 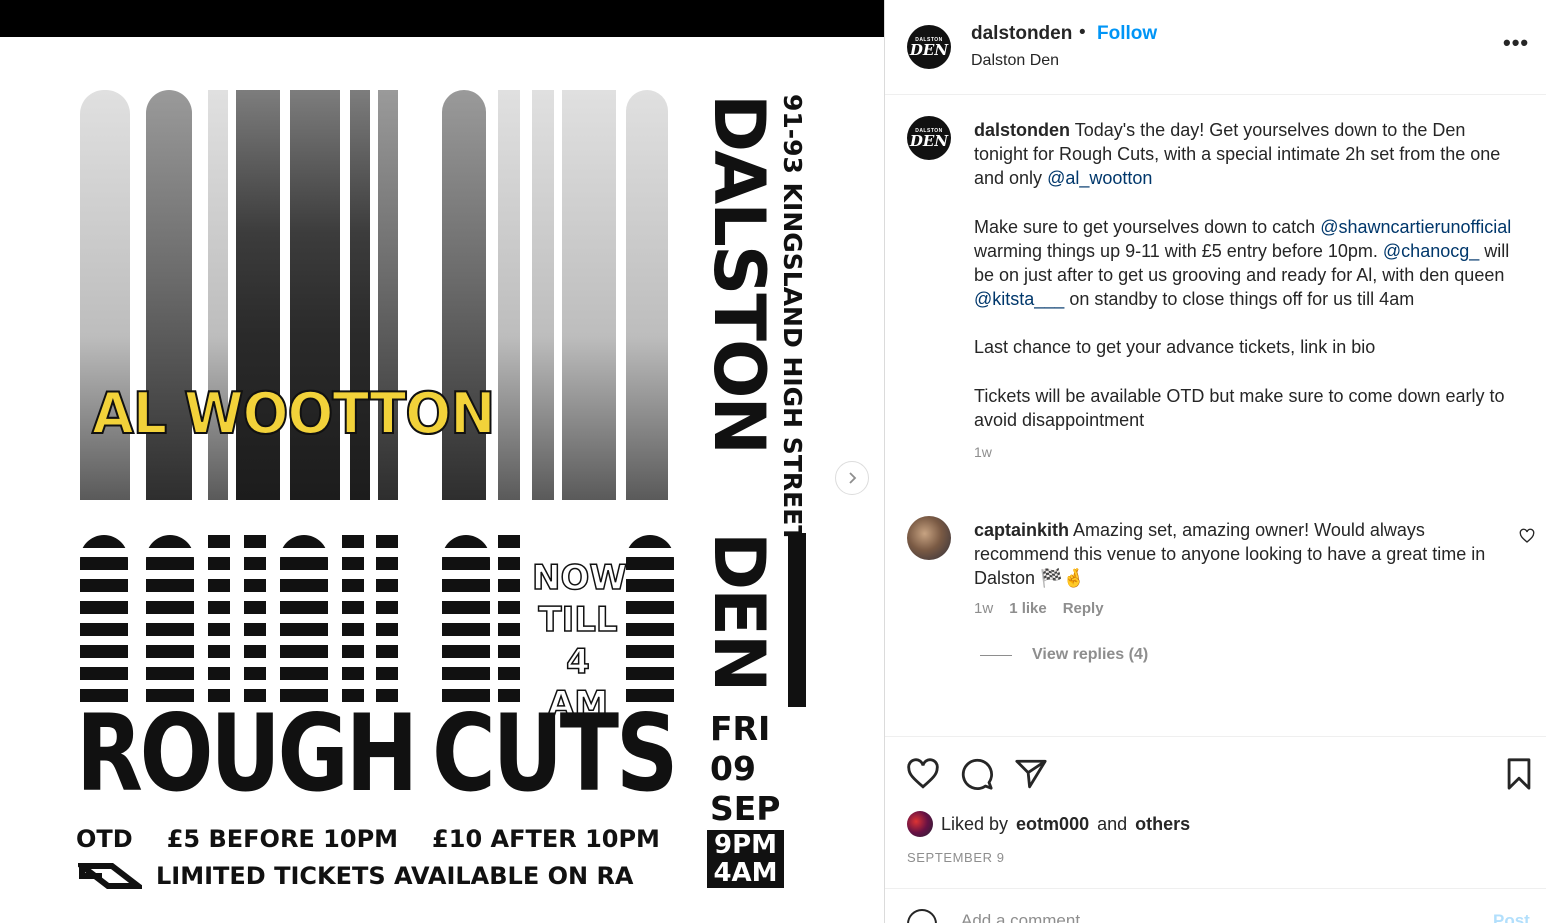 What do you see at coordinates (922, 916) in the screenshot?
I see `emoji-icon` at bounding box center [922, 916].